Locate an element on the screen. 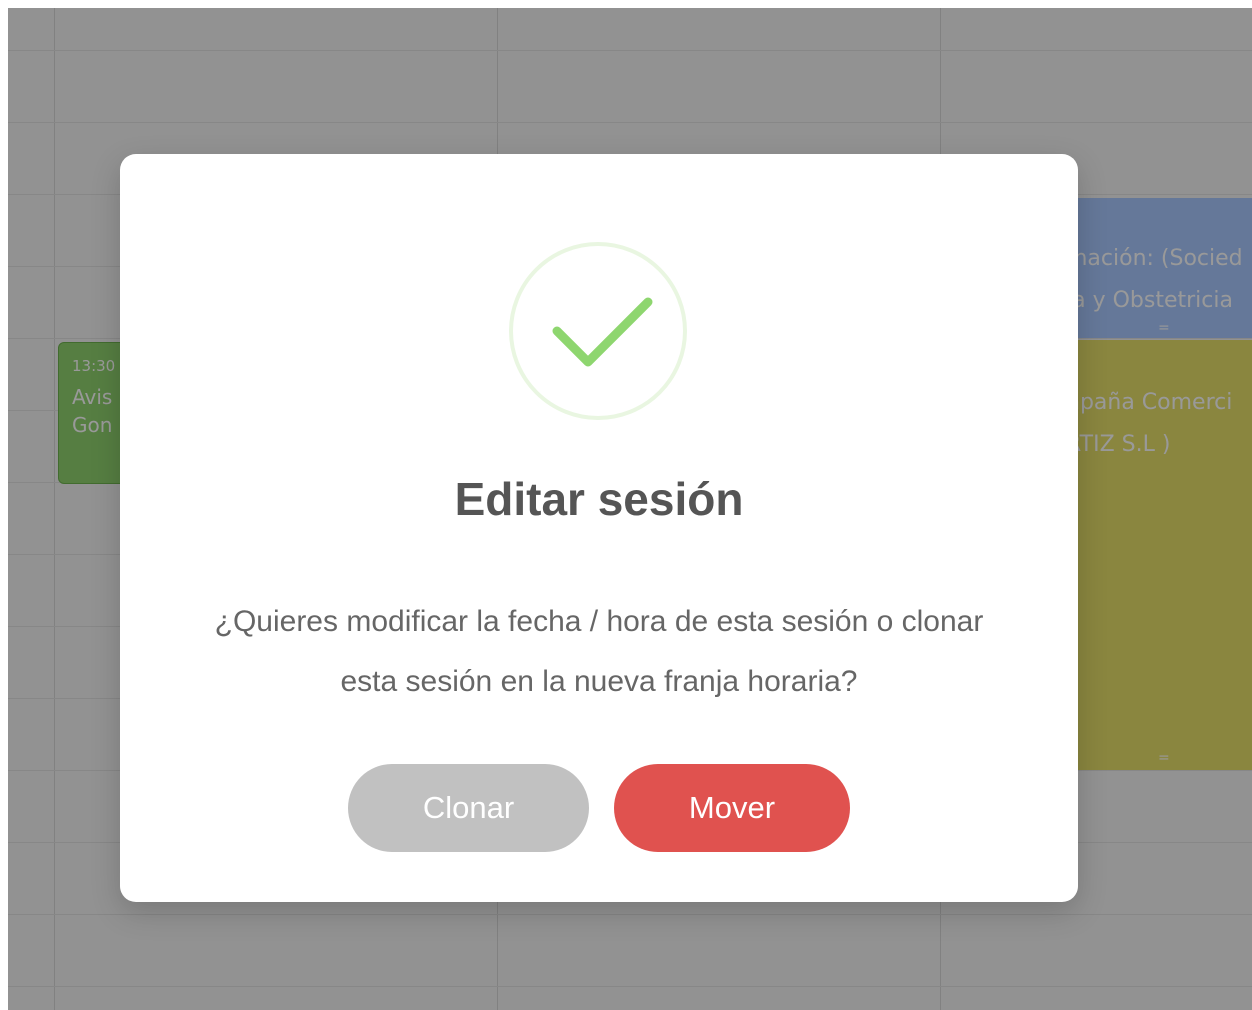 This screenshot has height=1010, width=1252. check-circle-icon is located at coordinates (598, 331).